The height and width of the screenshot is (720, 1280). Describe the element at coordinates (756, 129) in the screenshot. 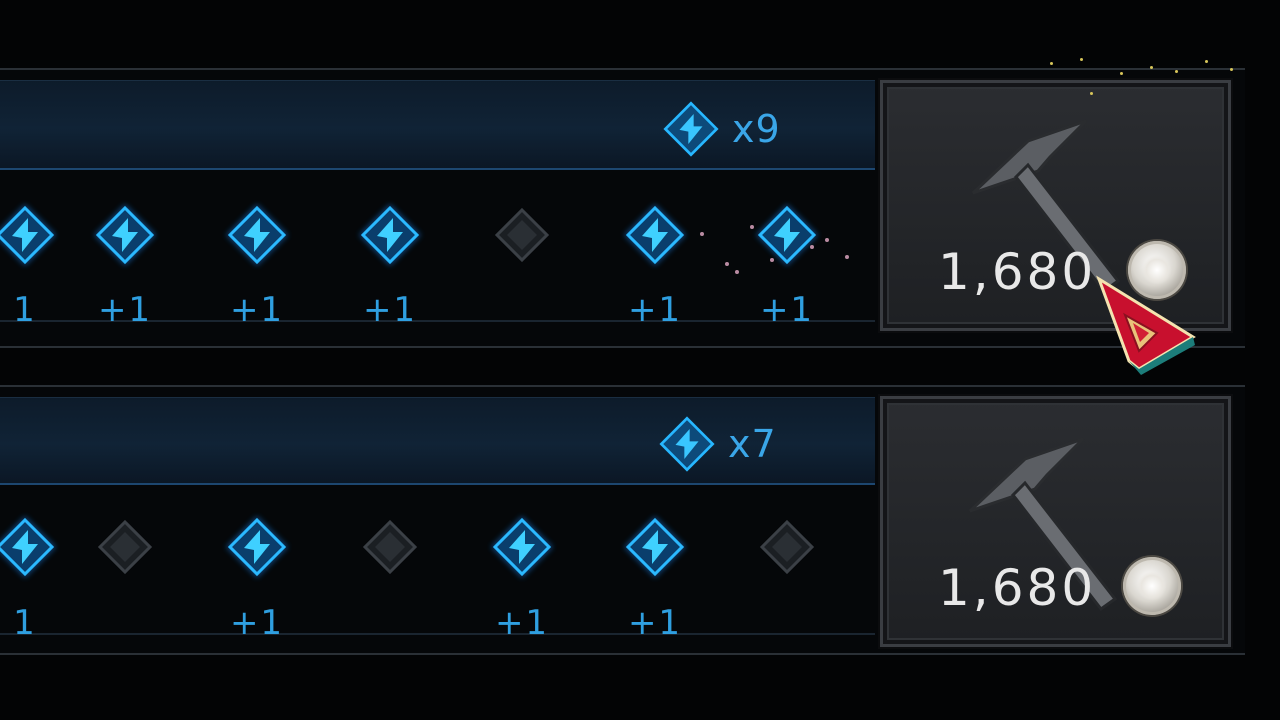

I see `counter-text: x9` at that location.